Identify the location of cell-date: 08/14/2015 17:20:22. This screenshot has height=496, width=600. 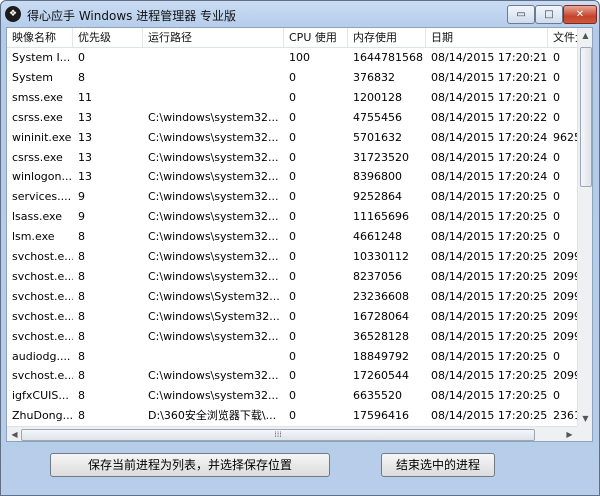
(489, 117).